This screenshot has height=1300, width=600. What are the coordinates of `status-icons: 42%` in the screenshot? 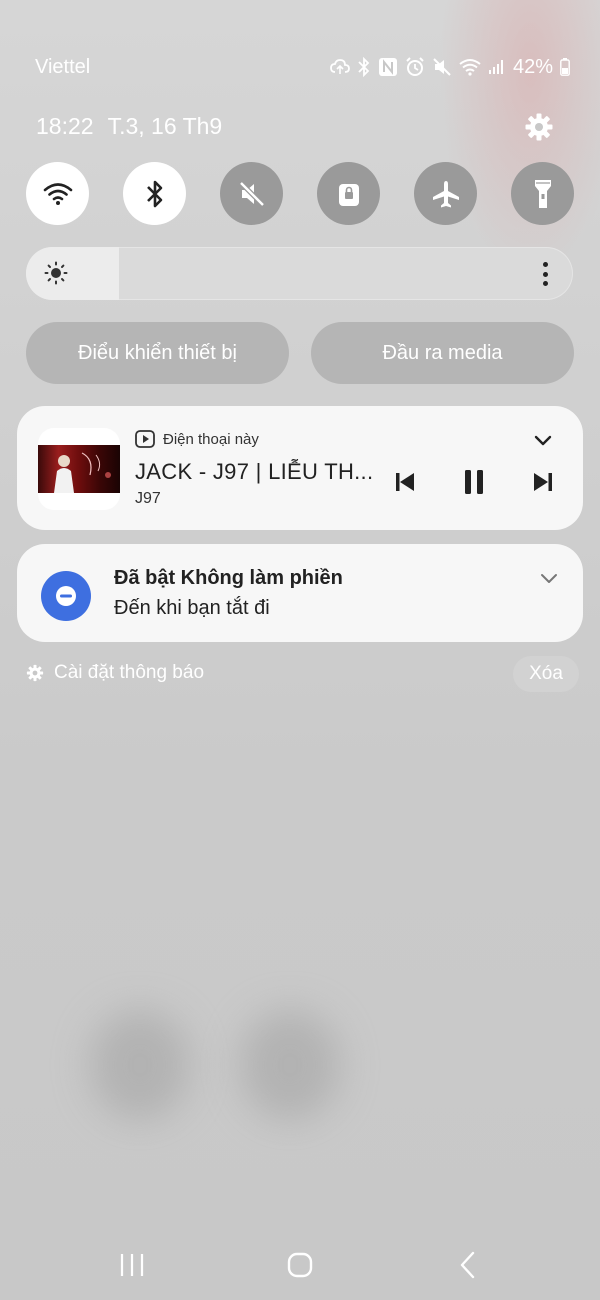 It's located at (450, 67).